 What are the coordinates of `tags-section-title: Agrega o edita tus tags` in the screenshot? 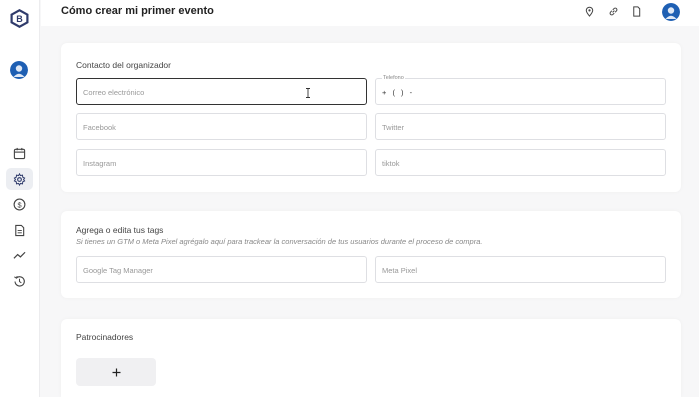 It's located at (120, 230).